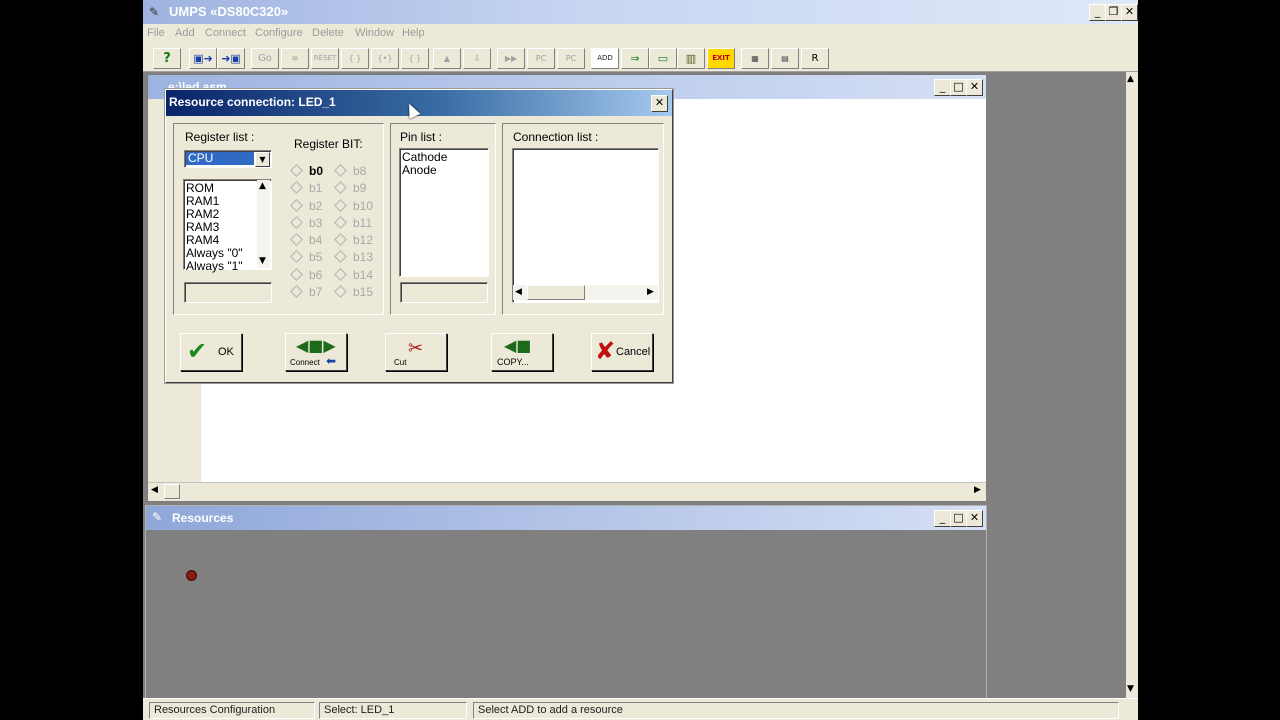 The width and height of the screenshot is (1280, 720). I want to click on bit-option: b2, so click(306, 207).